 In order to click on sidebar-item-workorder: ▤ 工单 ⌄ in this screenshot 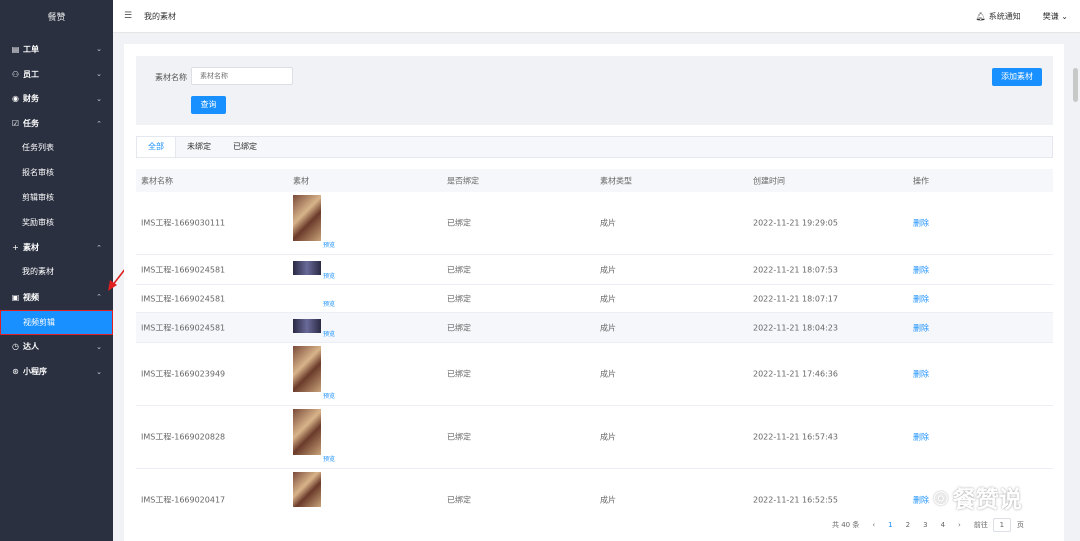, I will do `click(56, 49)`.